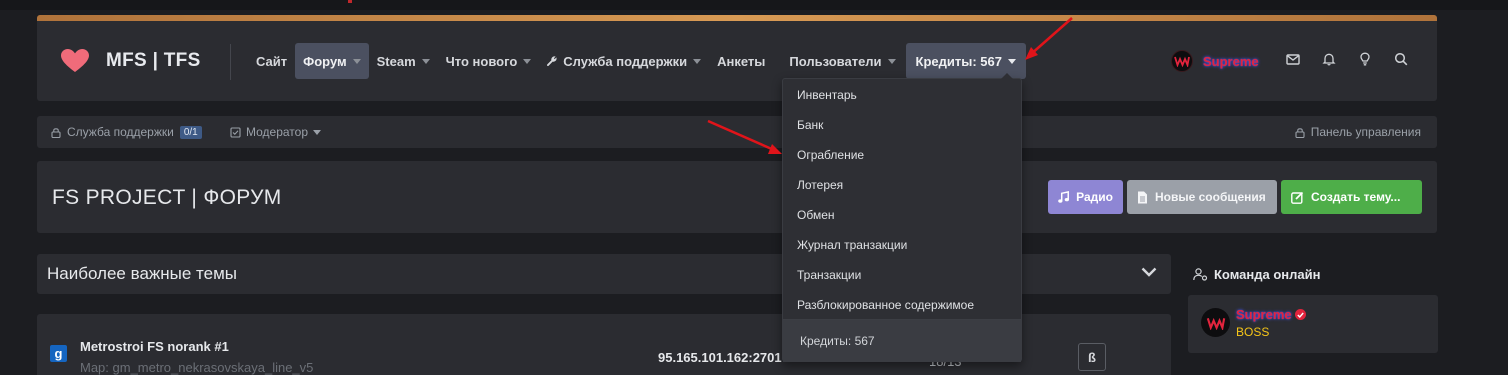 The height and width of the screenshot is (375, 1508). Describe the element at coordinates (552, 61) in the screenshot. I see `wrench-icon` at that location.